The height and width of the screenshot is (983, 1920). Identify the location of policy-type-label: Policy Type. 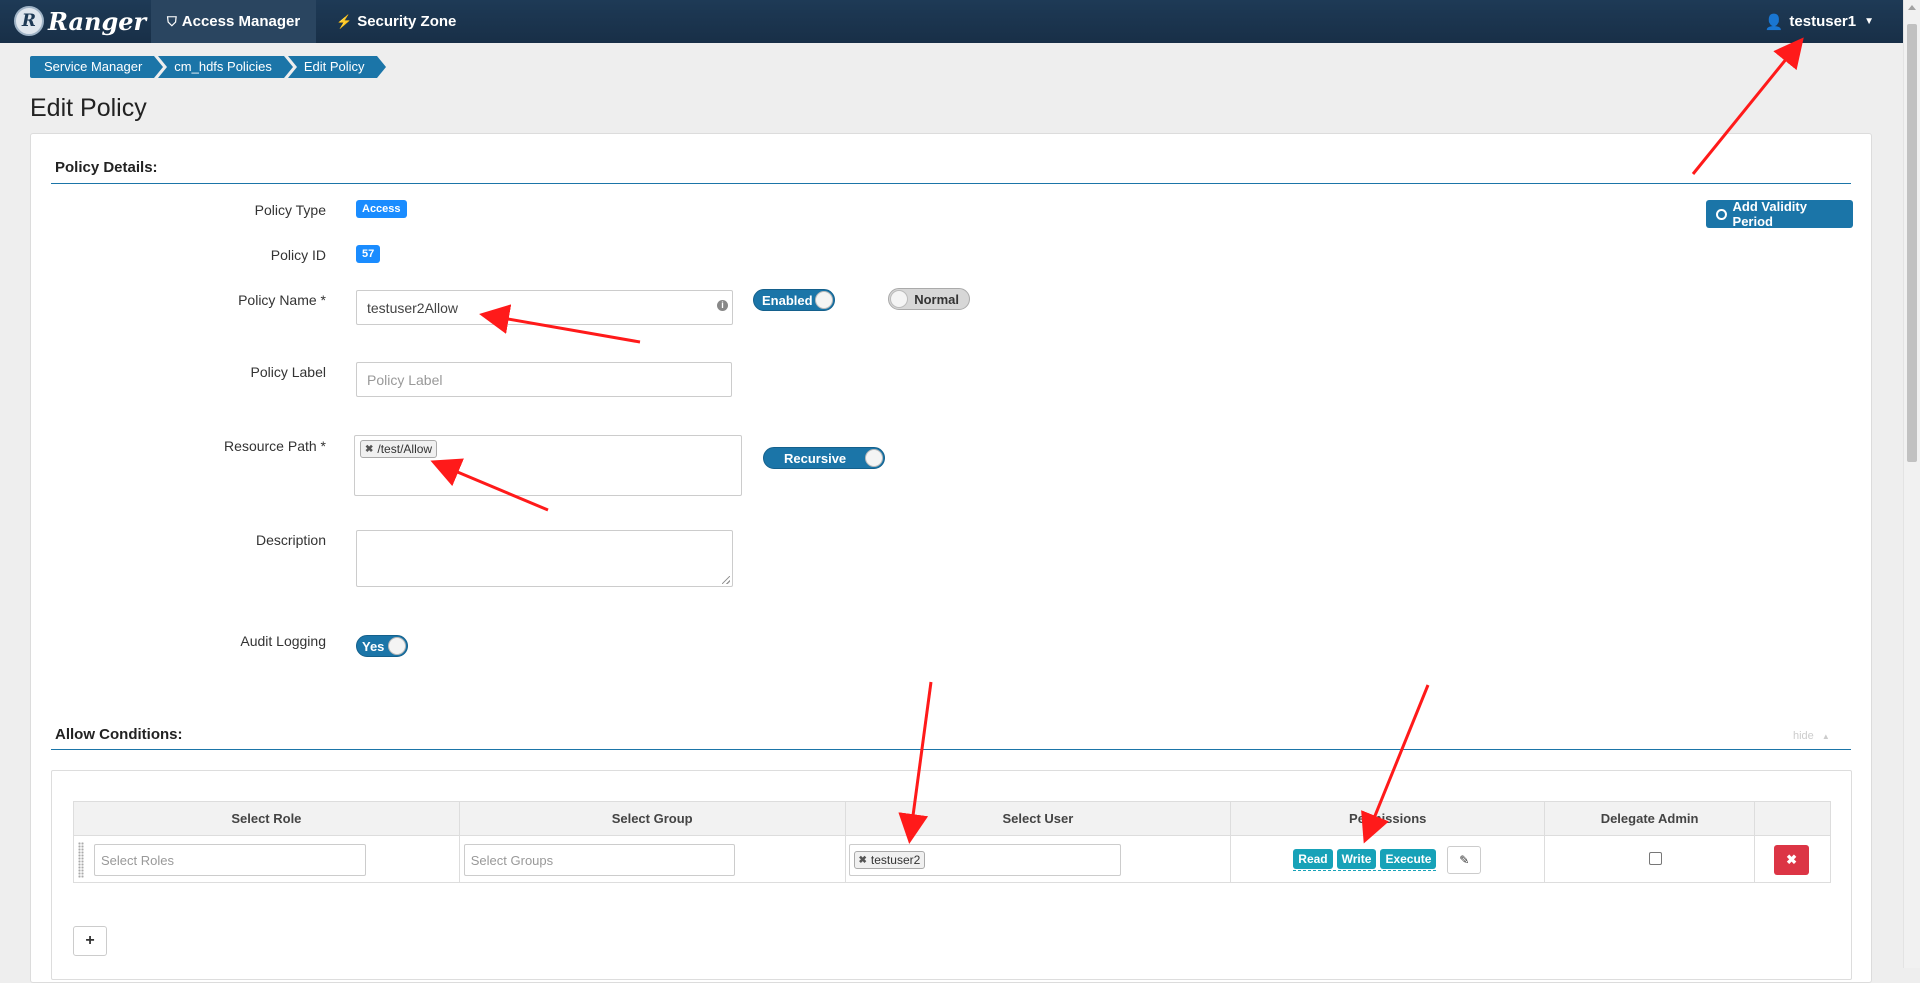
(290, 210).